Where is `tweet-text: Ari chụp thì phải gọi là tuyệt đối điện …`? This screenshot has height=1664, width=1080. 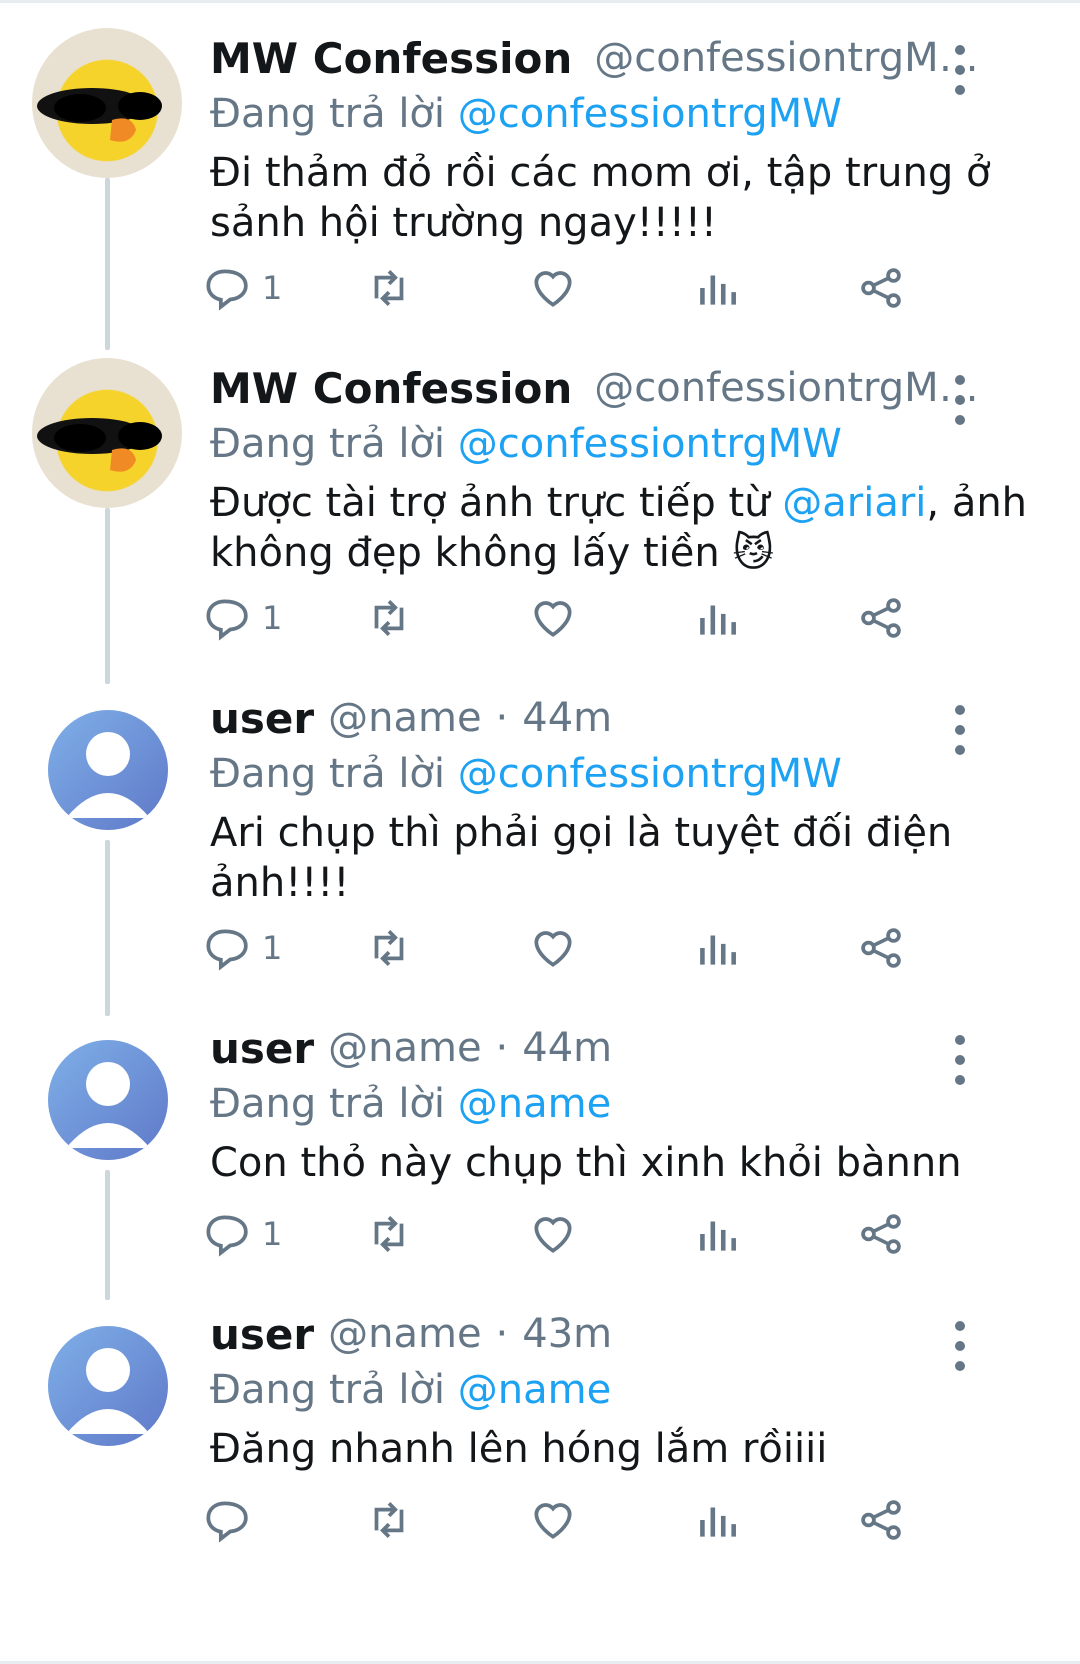 tweet-text: Ari chụp thì phải gọi là tuyệt đối điện … is located at coordinates (625, 858).